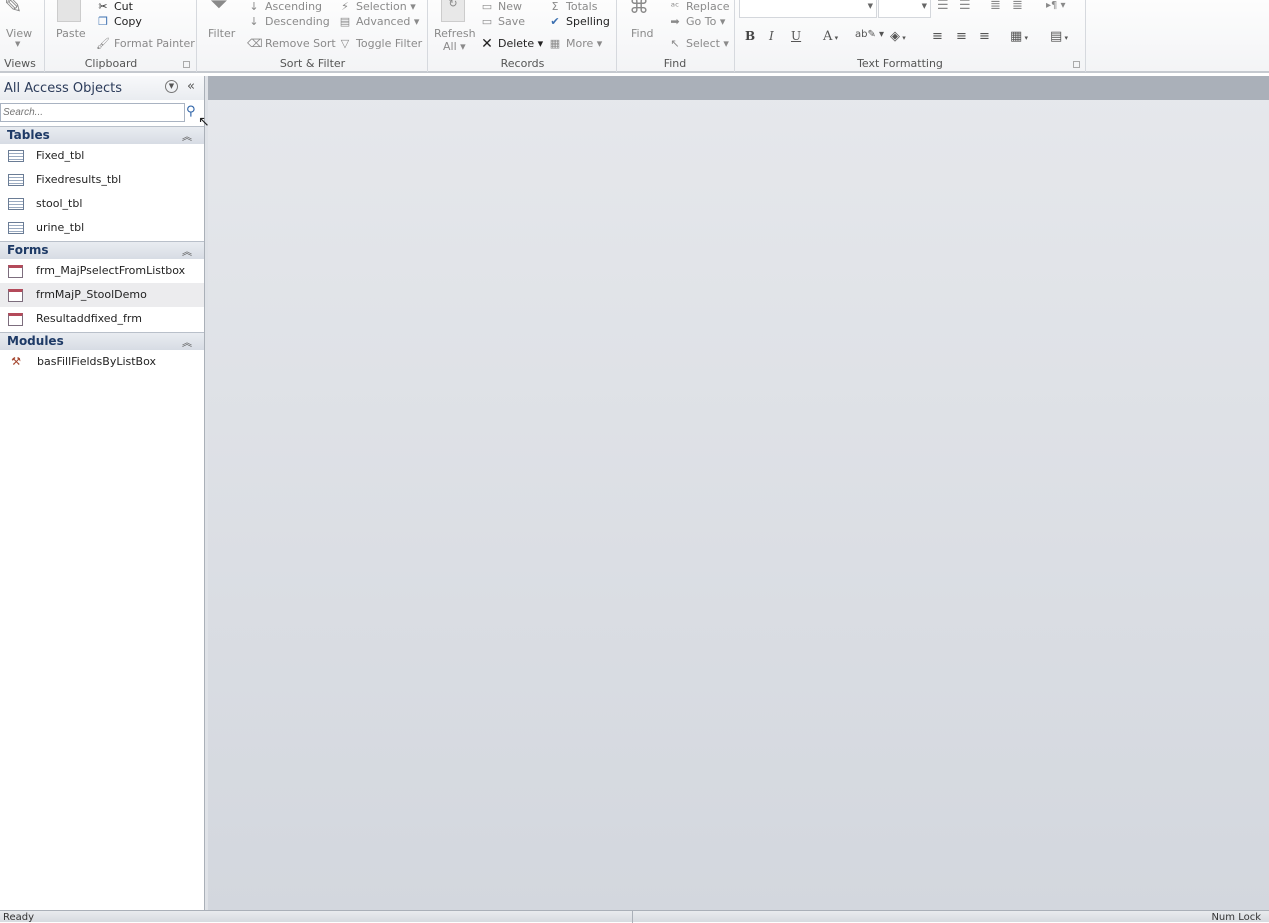 This screenshot has height=923, width=1269. What do you see at coordinates (512, 21) in the screenshot?
I see `save-label: Save` at bounding box center [512, 21].